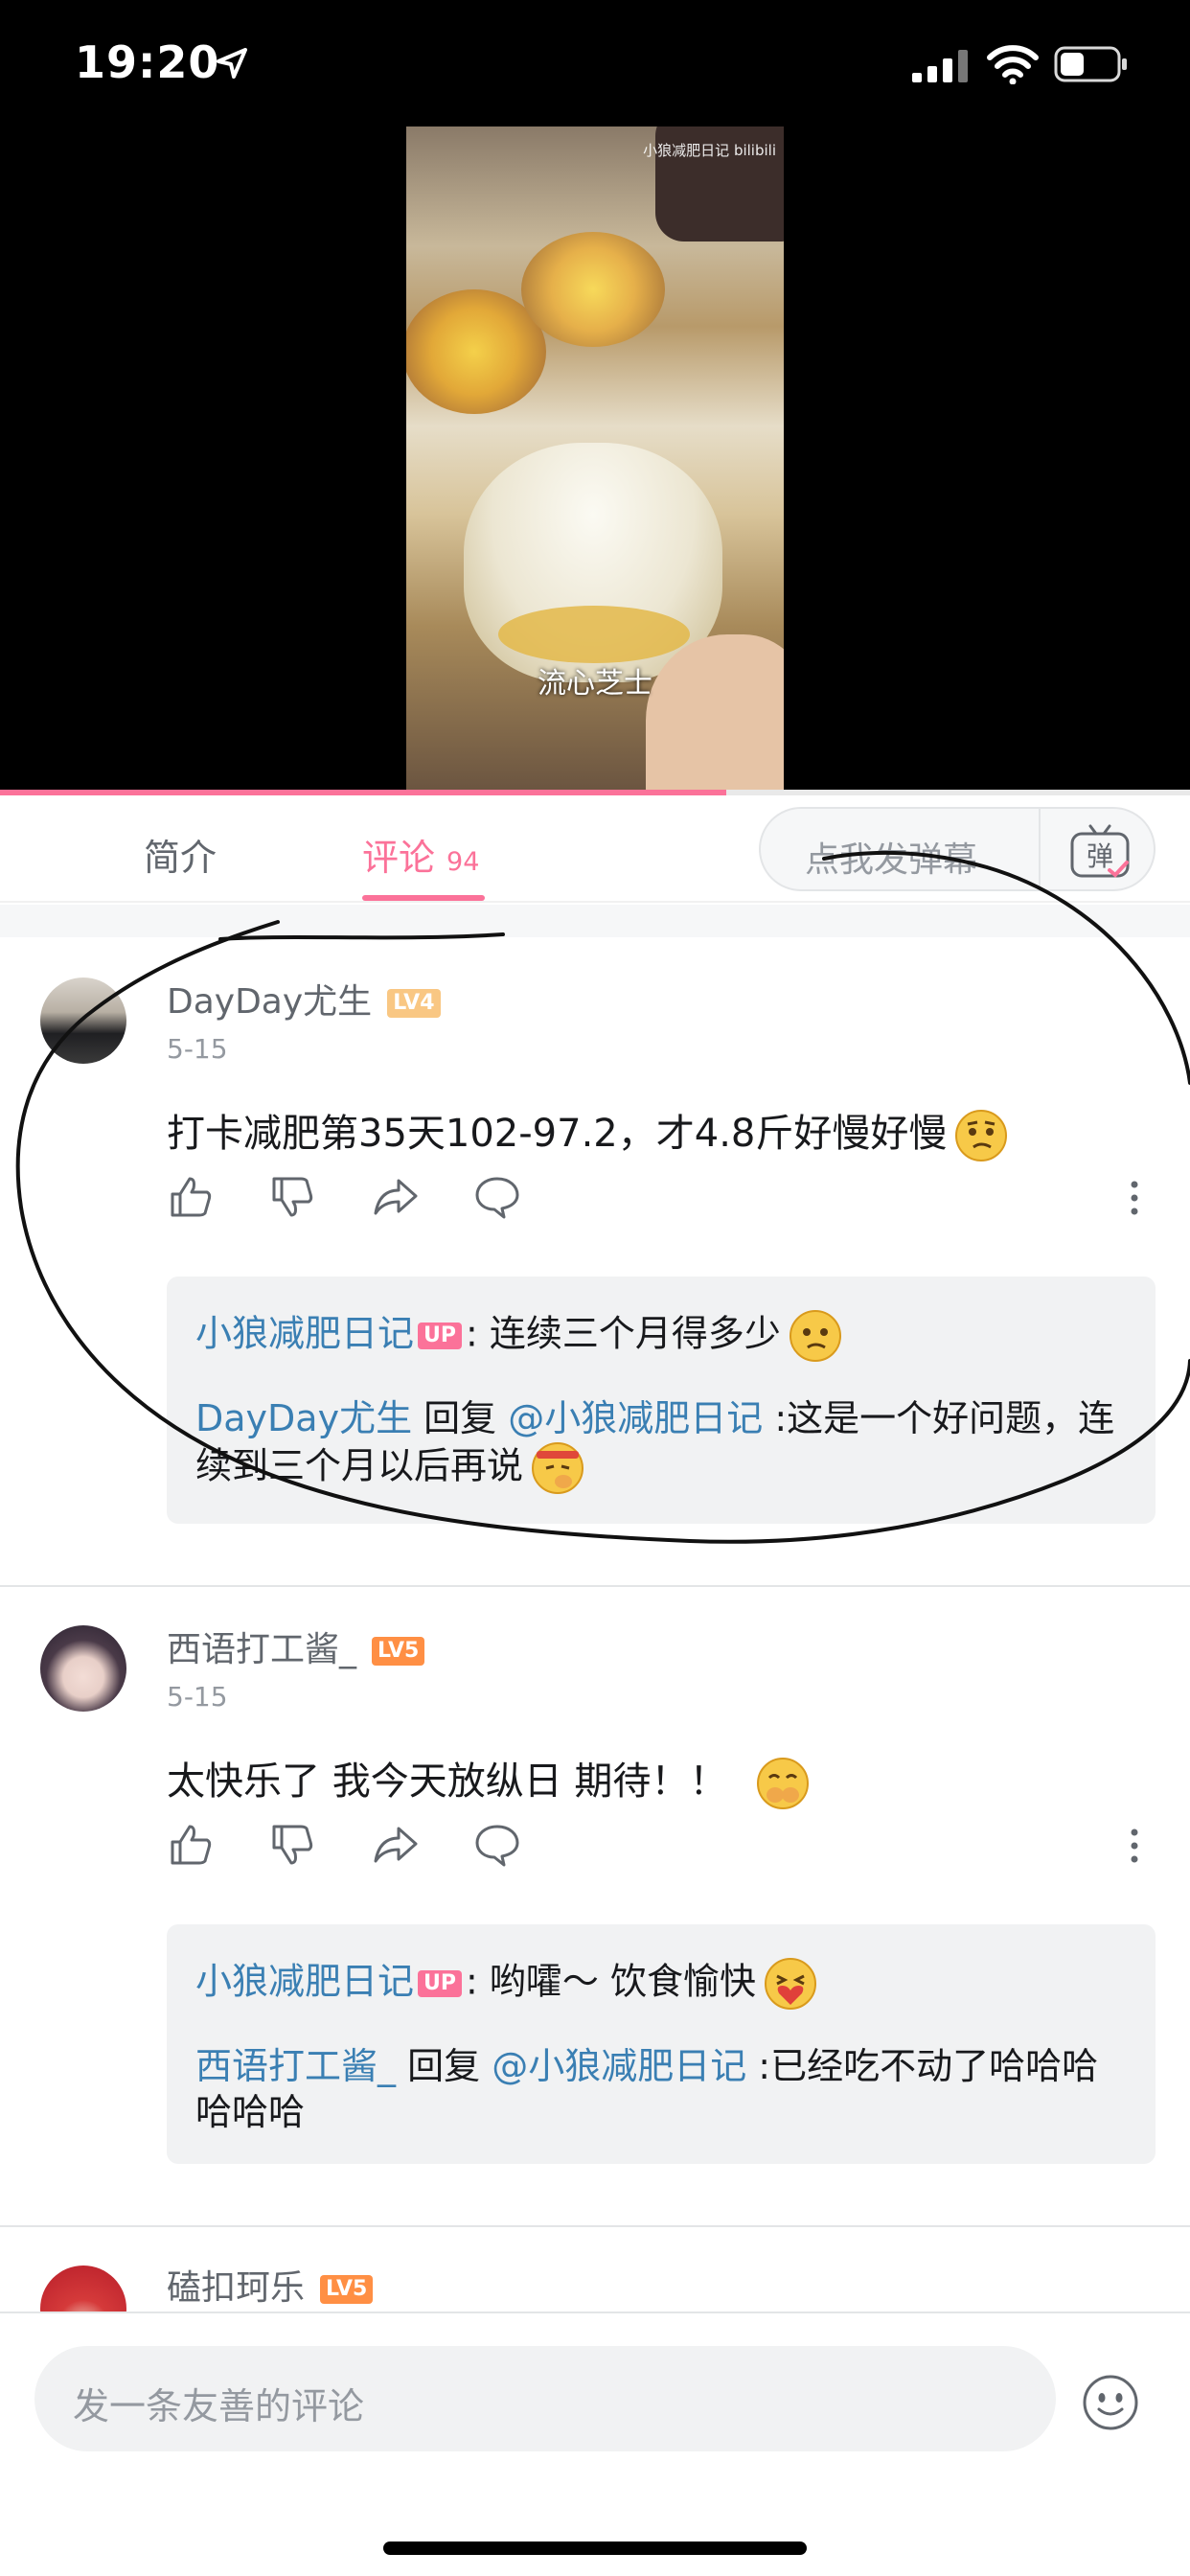 The width and height of the screenshot is (1190, 2576). What do you see at coordinates (1013, 64) in the screenshot?
I see `wifi-icon` at bounding box center [1013, 64].